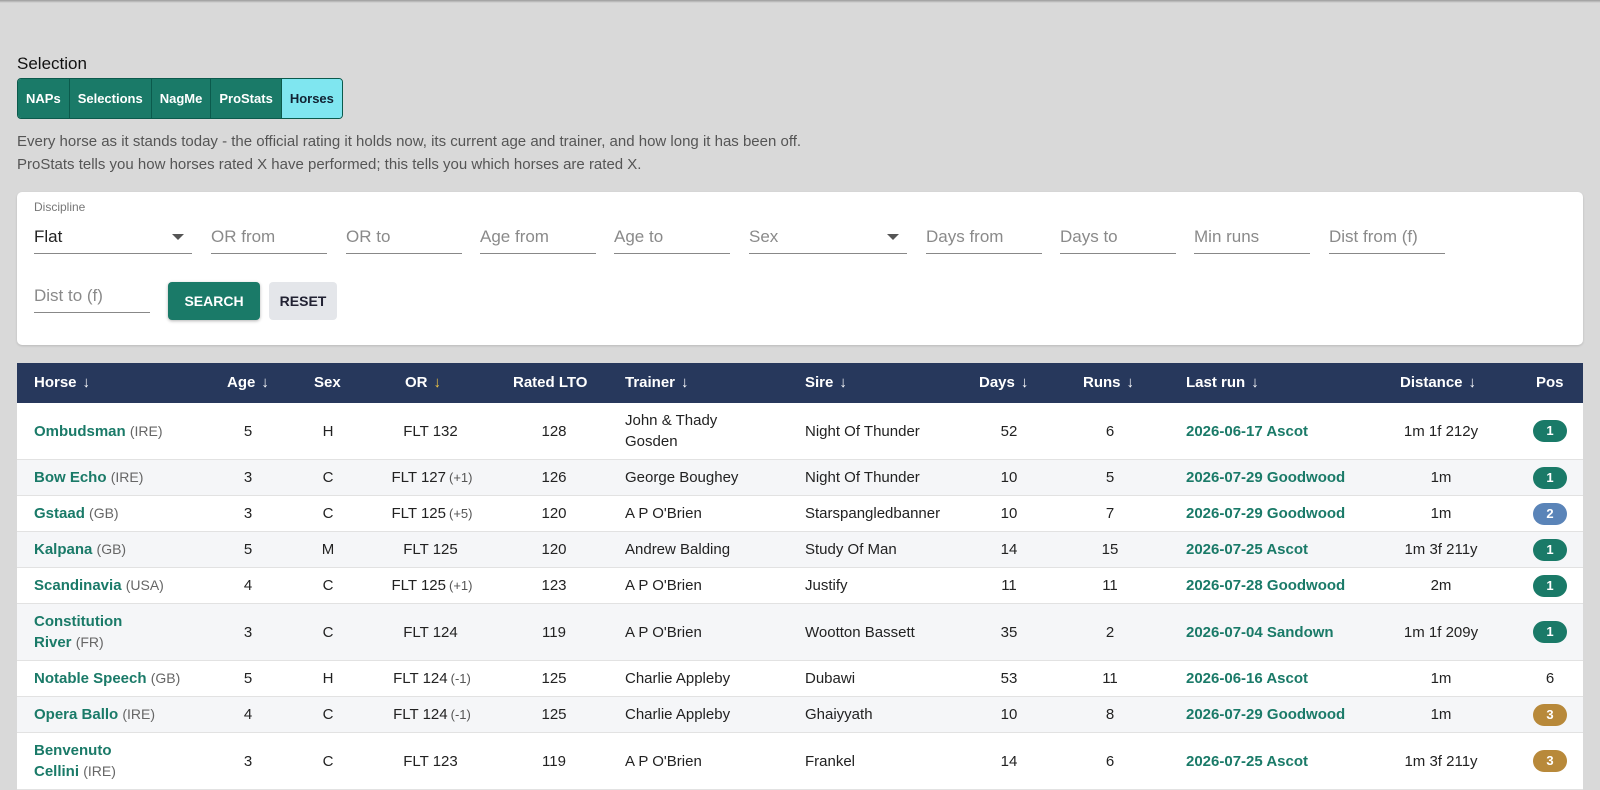 This screenshot has height=790, width=1600. I want to click on header-age: Age ↓, so click(248, 383).